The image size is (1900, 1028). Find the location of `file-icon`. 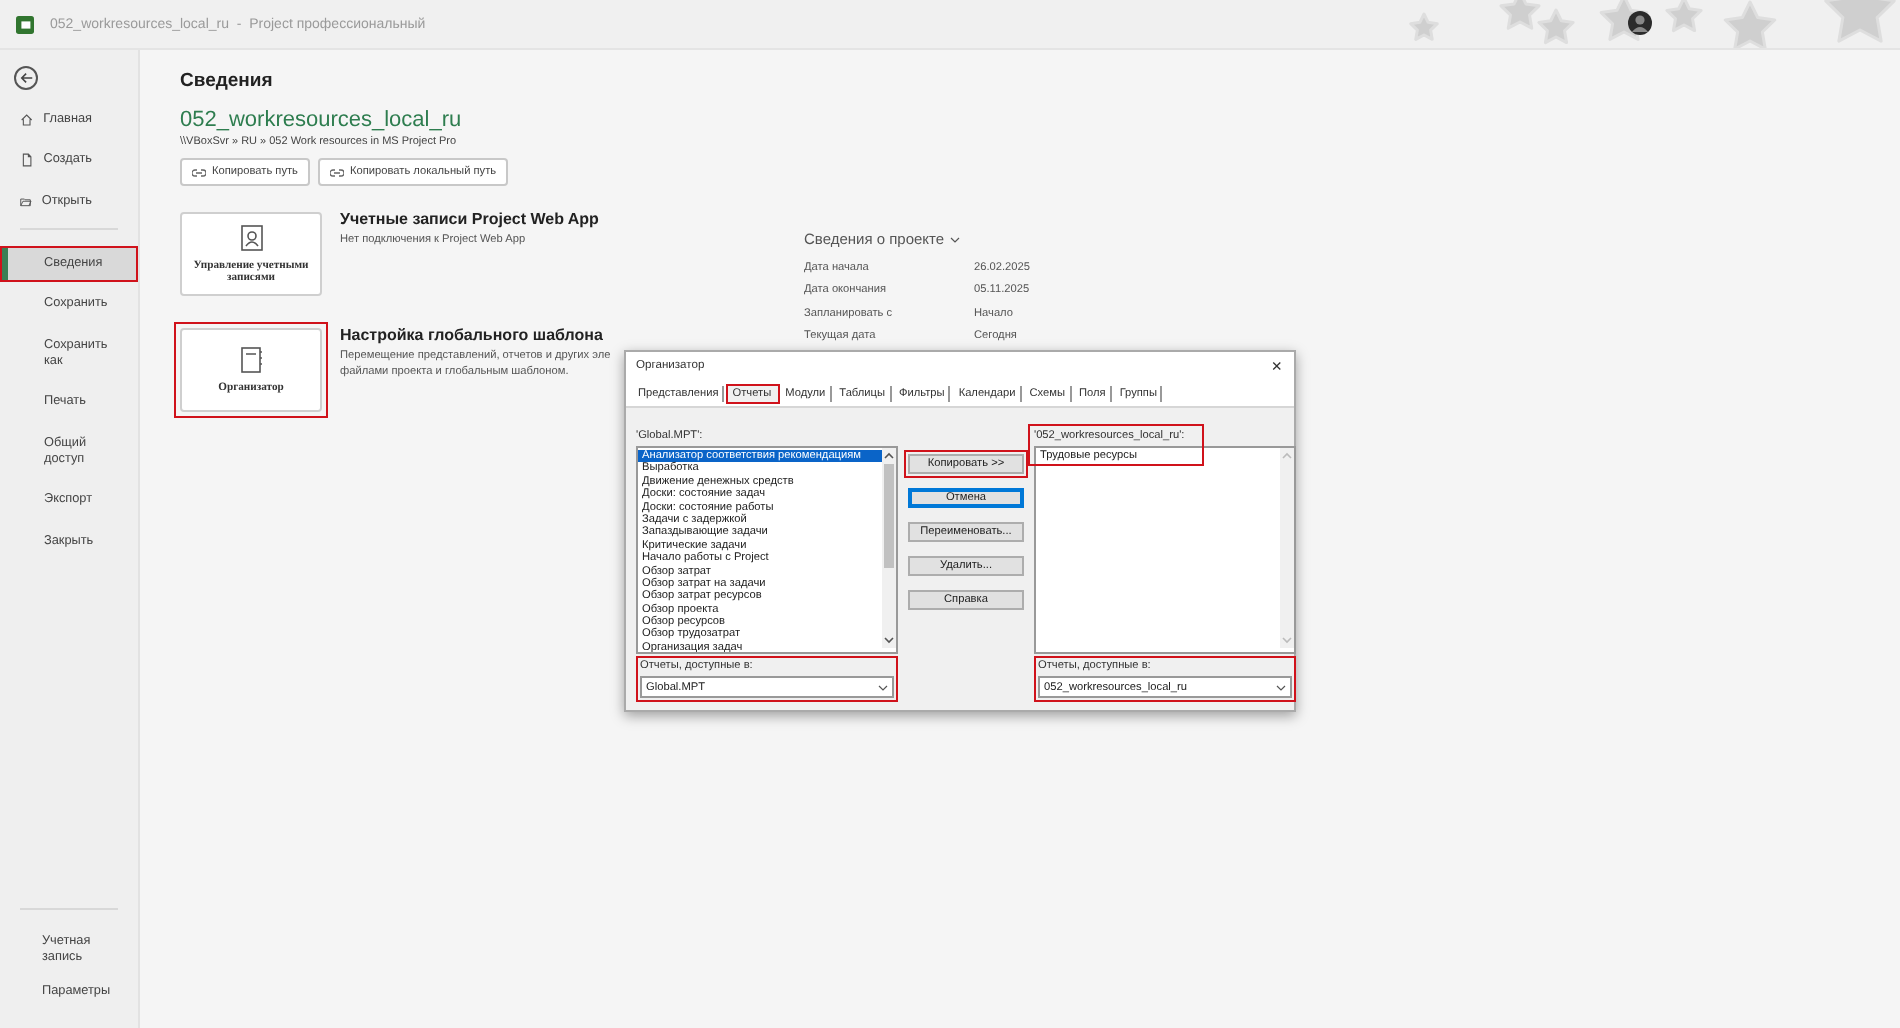

file-icon is located at coordinates (27, 160).